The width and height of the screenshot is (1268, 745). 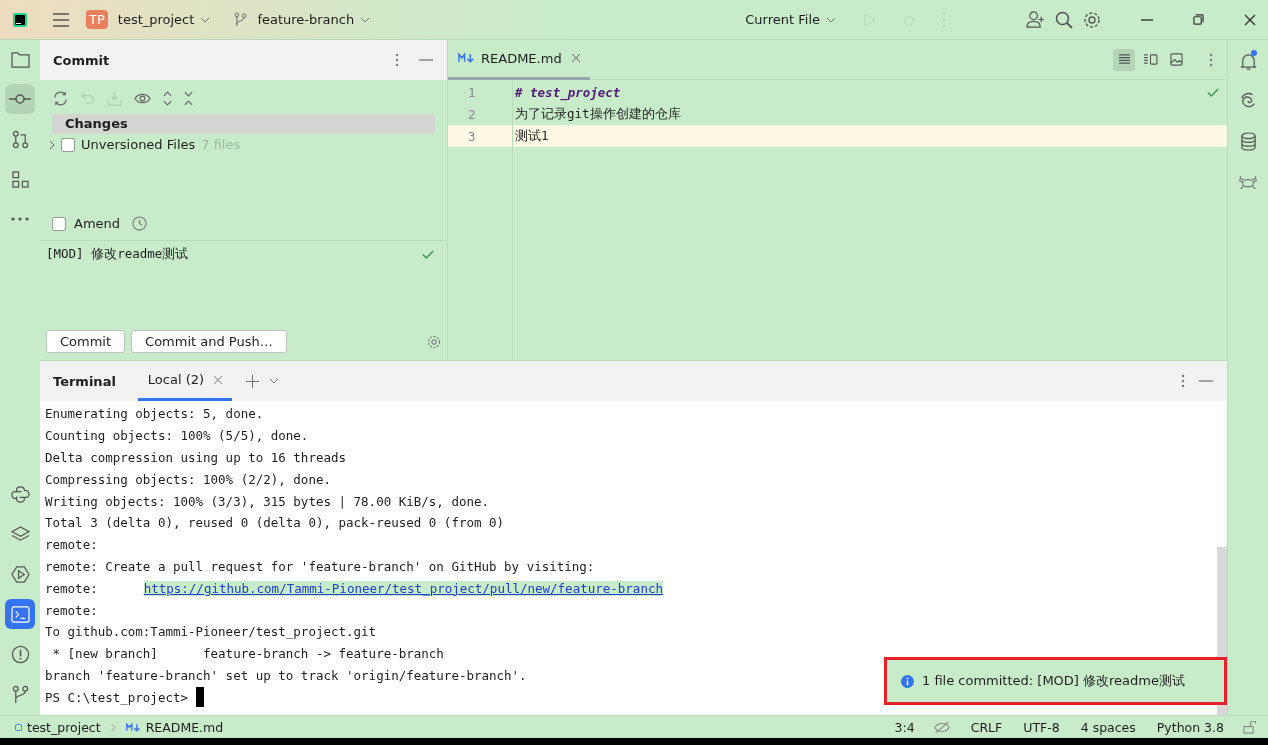 What do you see at coordinates (20, 19) in the screenshot?
I see `app-logo-icon` at bounding box center [20, 19].